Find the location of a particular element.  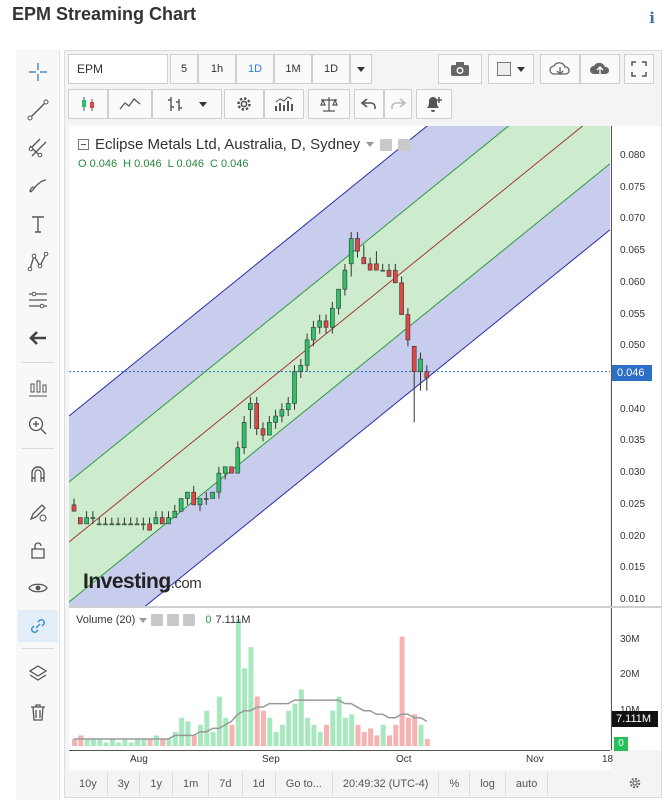

stay-in-drawing-icon is located at coordinates (38, 512).